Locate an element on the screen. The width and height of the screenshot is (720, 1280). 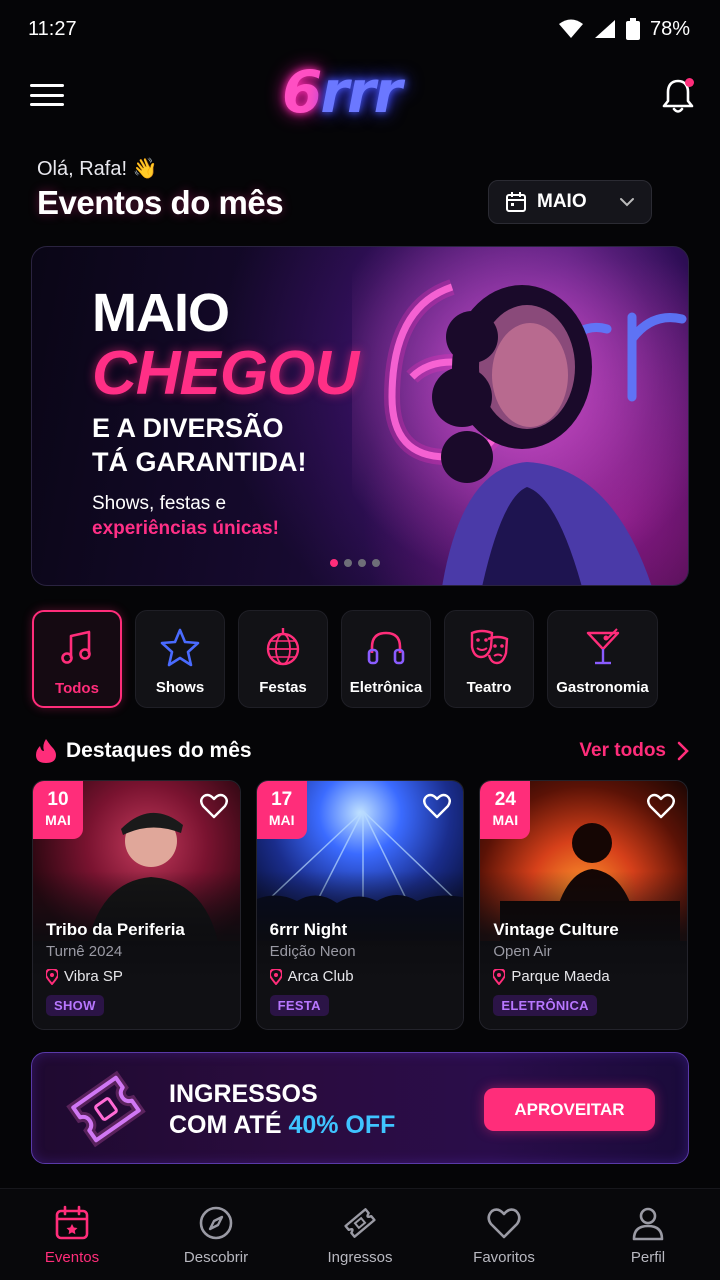
promo-banner: INGRESSOS COM ATÉ 40% OFF APROVEITAR is located at coordinates (360, 1108).